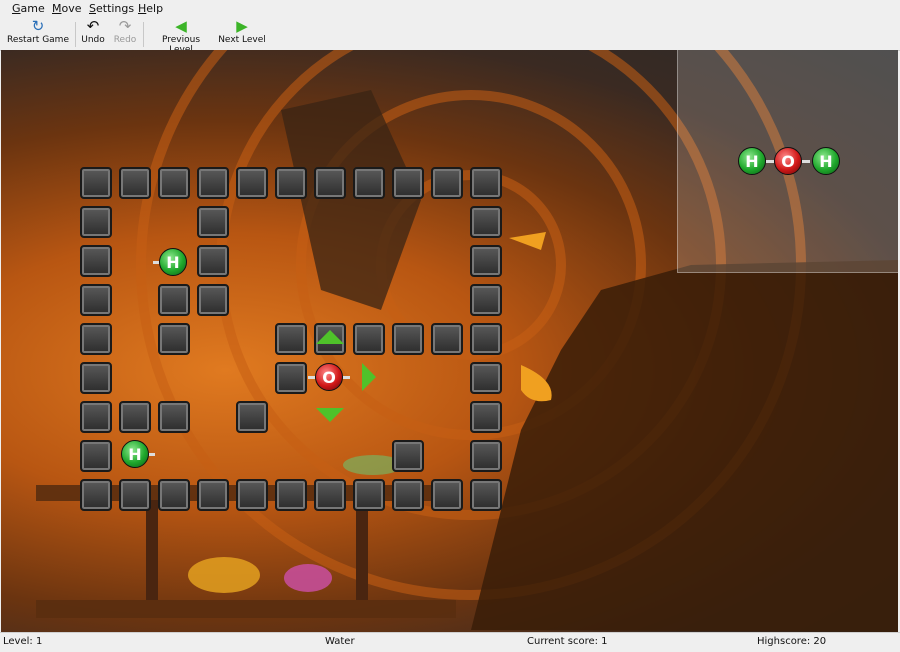  What do you see at coordinates (125, 40) in the screenshot?
I see `redo-label: Redo` at bounding box center [125, 40].